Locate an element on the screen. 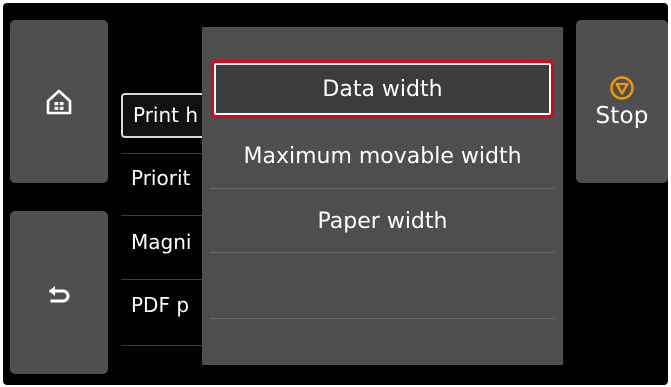 The image size is (671, 387). settings-item-pdf: PDF p is located at coordinates (163, 305).